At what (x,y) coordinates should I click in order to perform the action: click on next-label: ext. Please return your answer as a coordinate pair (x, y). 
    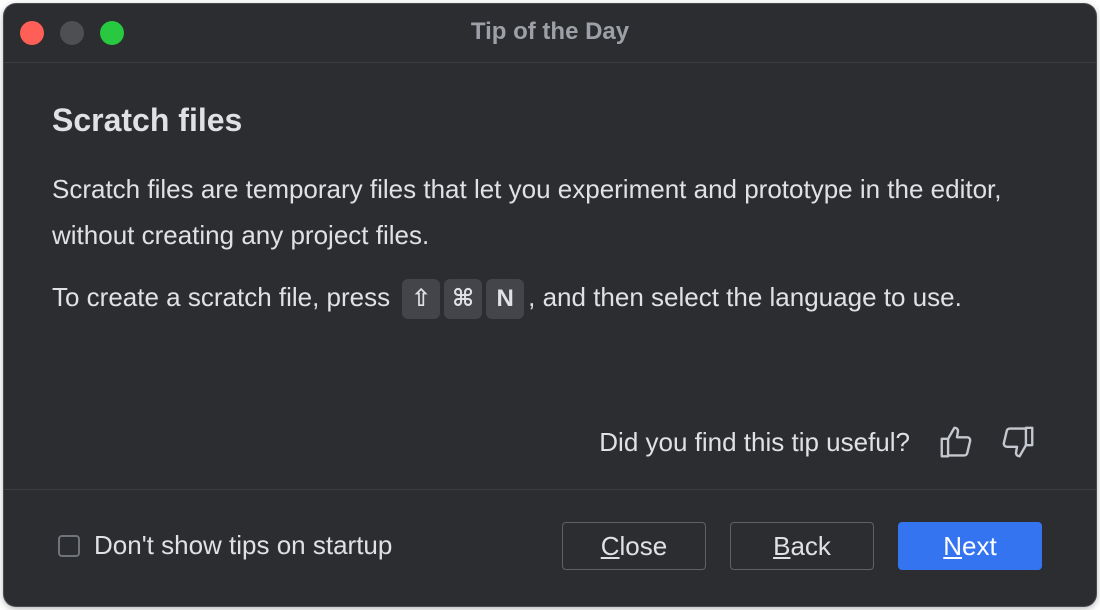
    Looking at the image, I should click on (979, 546).